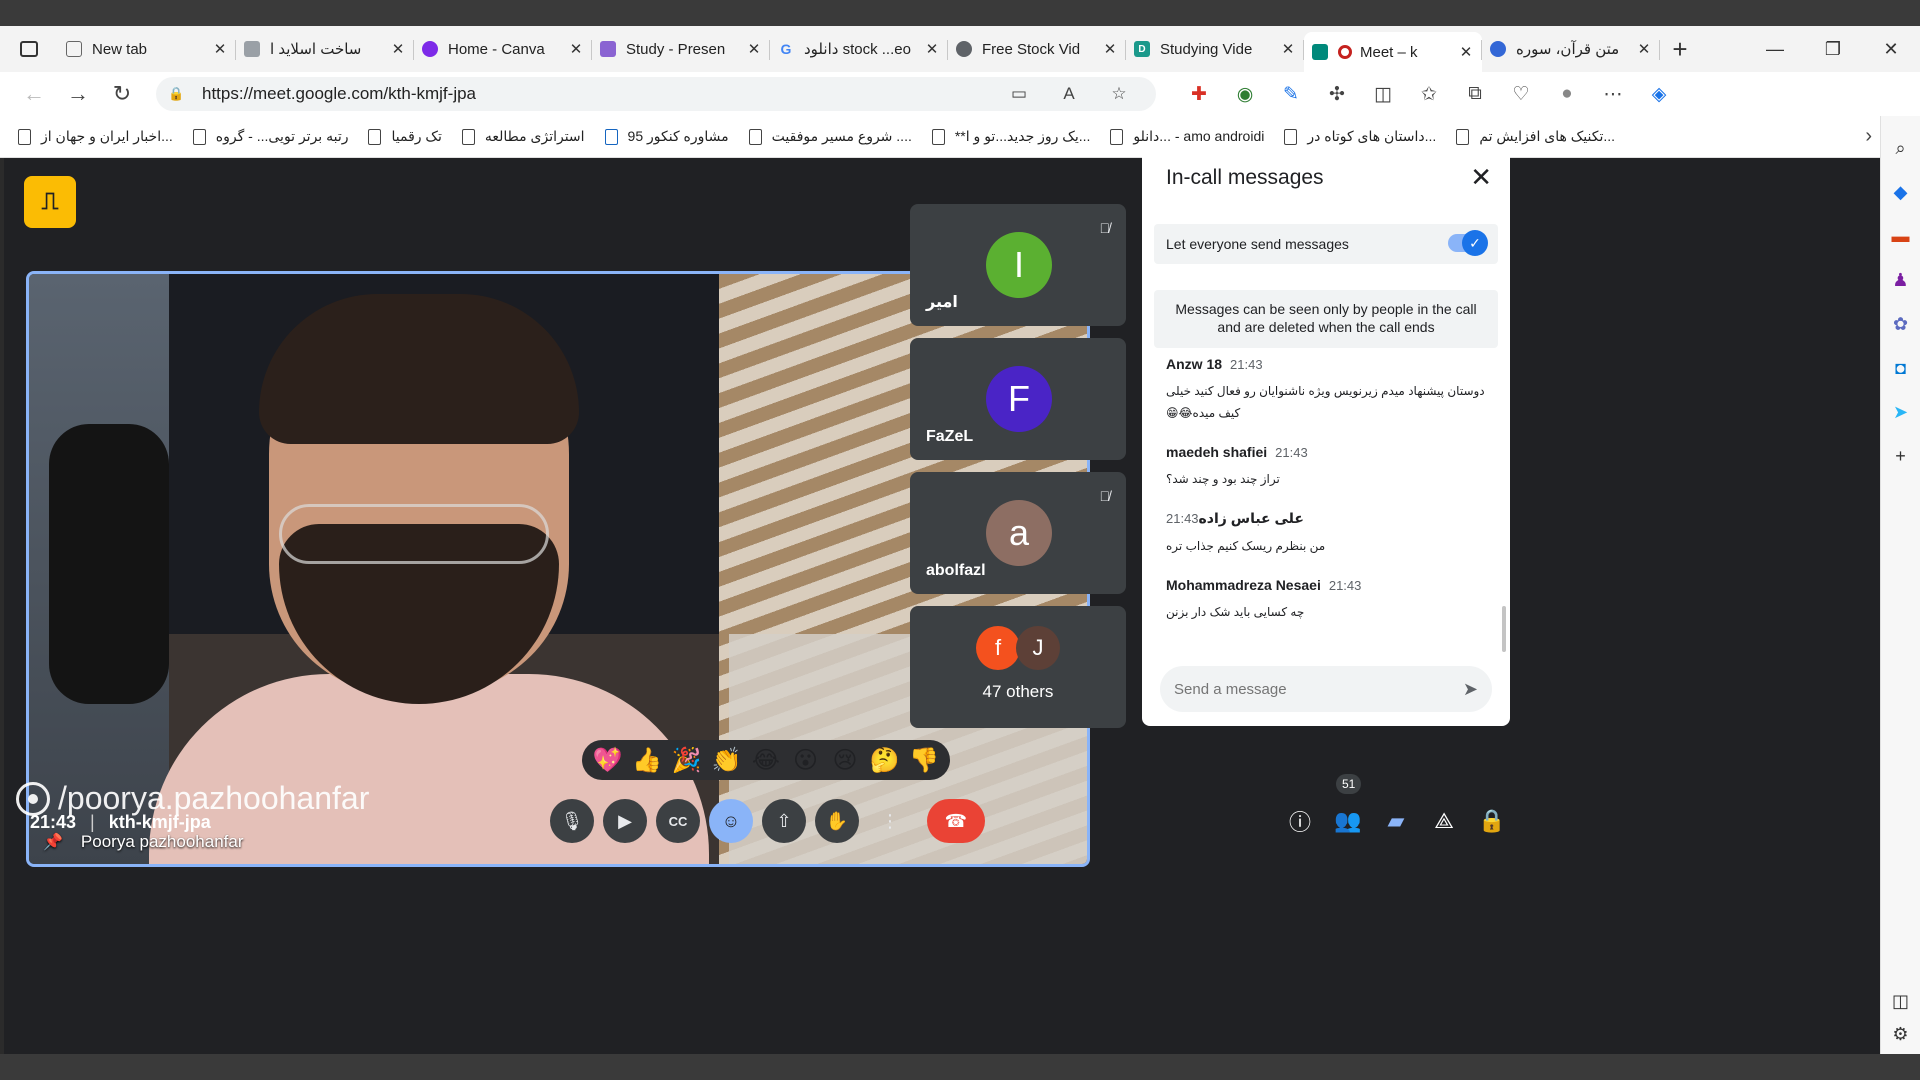 The width and height of the screenshot is (1920, 1080). What do you see at coordinates (608, 760) in the screenshot?
I see `reaction-heart-icon: 💖` at bounding box center [608, 760].